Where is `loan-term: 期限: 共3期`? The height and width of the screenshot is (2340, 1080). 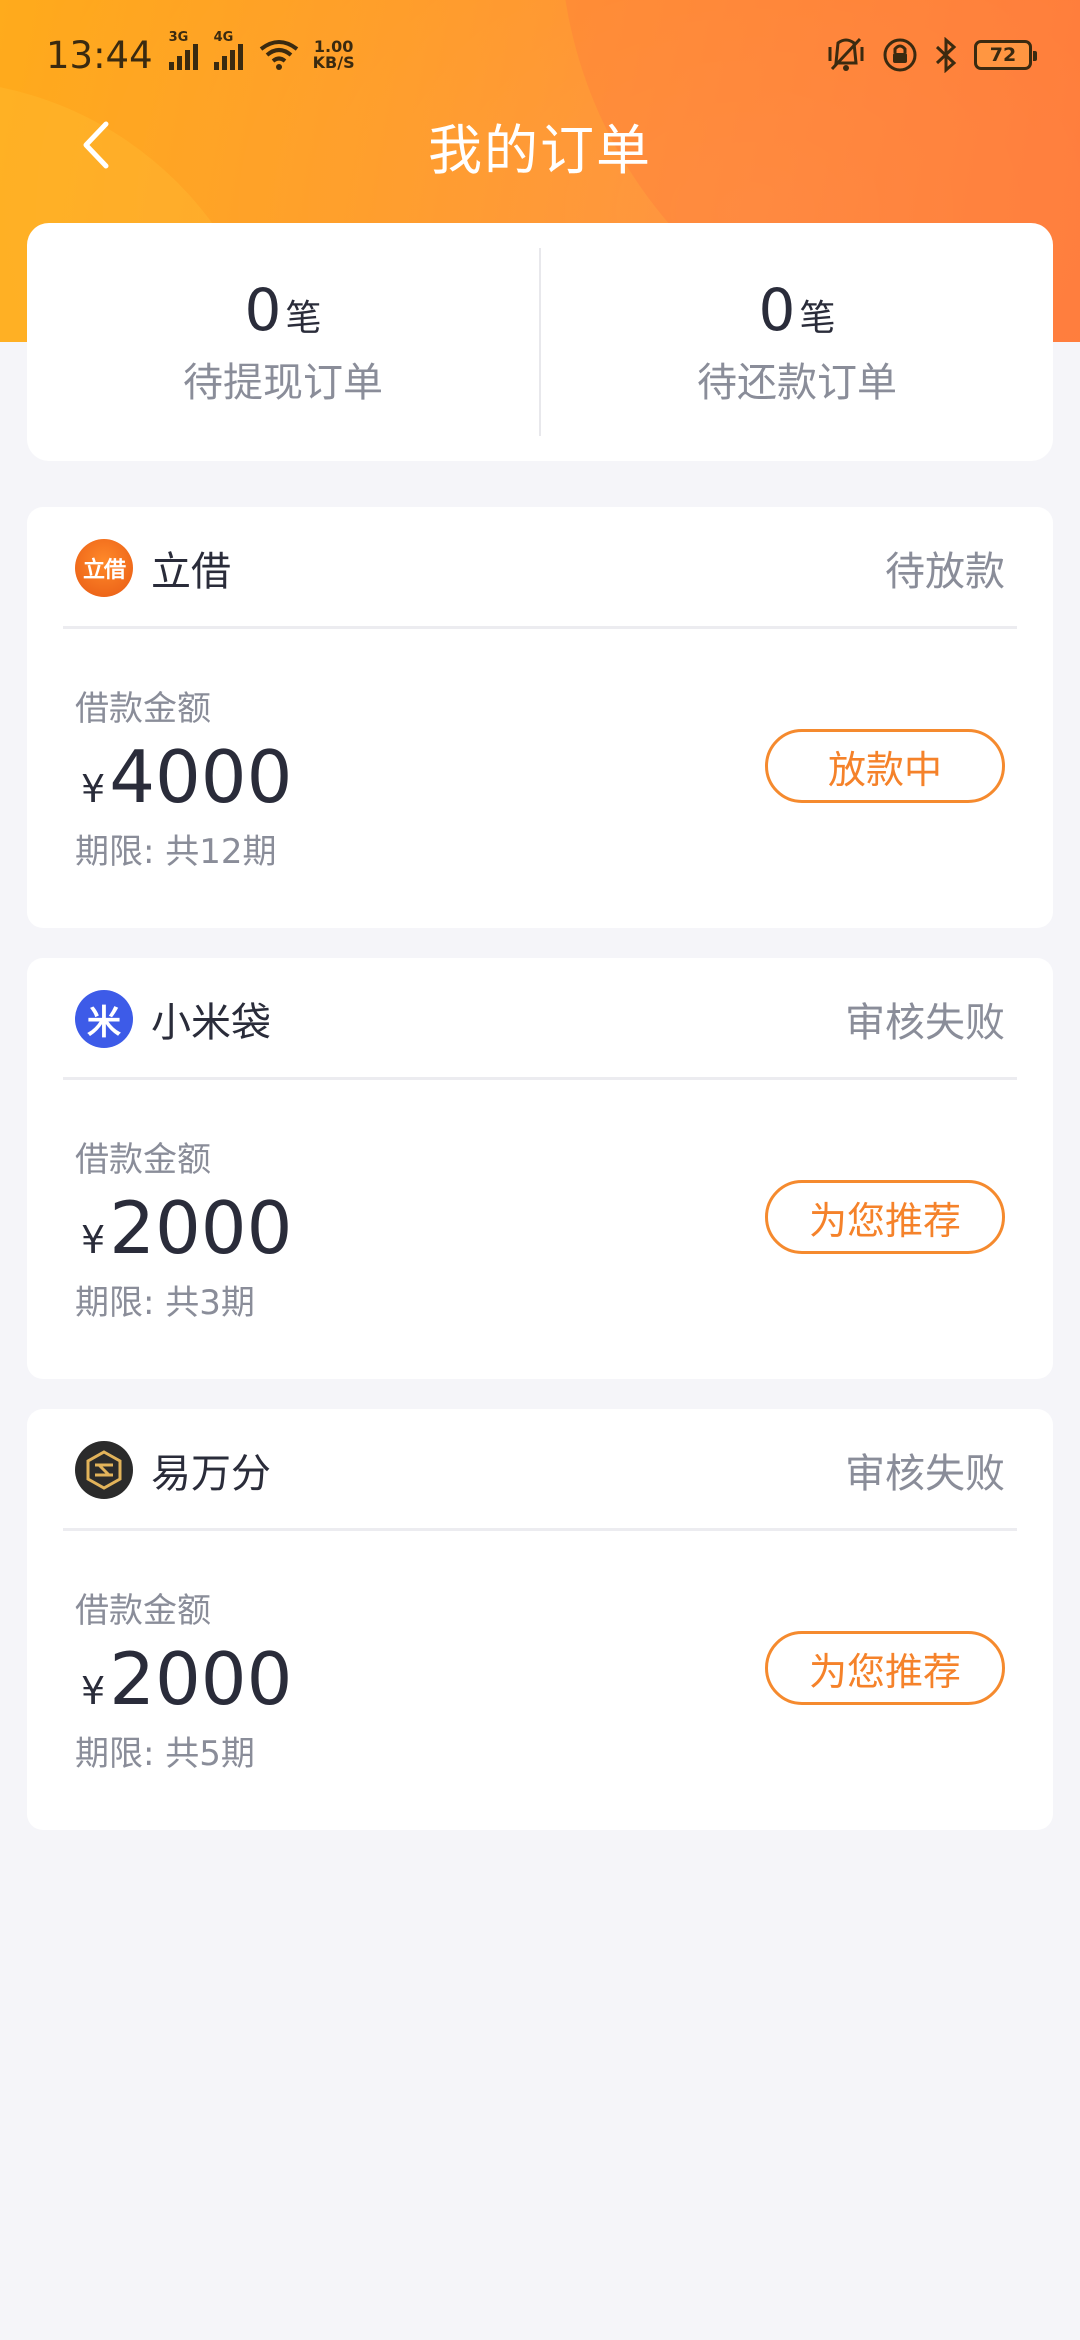
loan-term: 期限: 共3期 is located at coordinates (165, 1303).